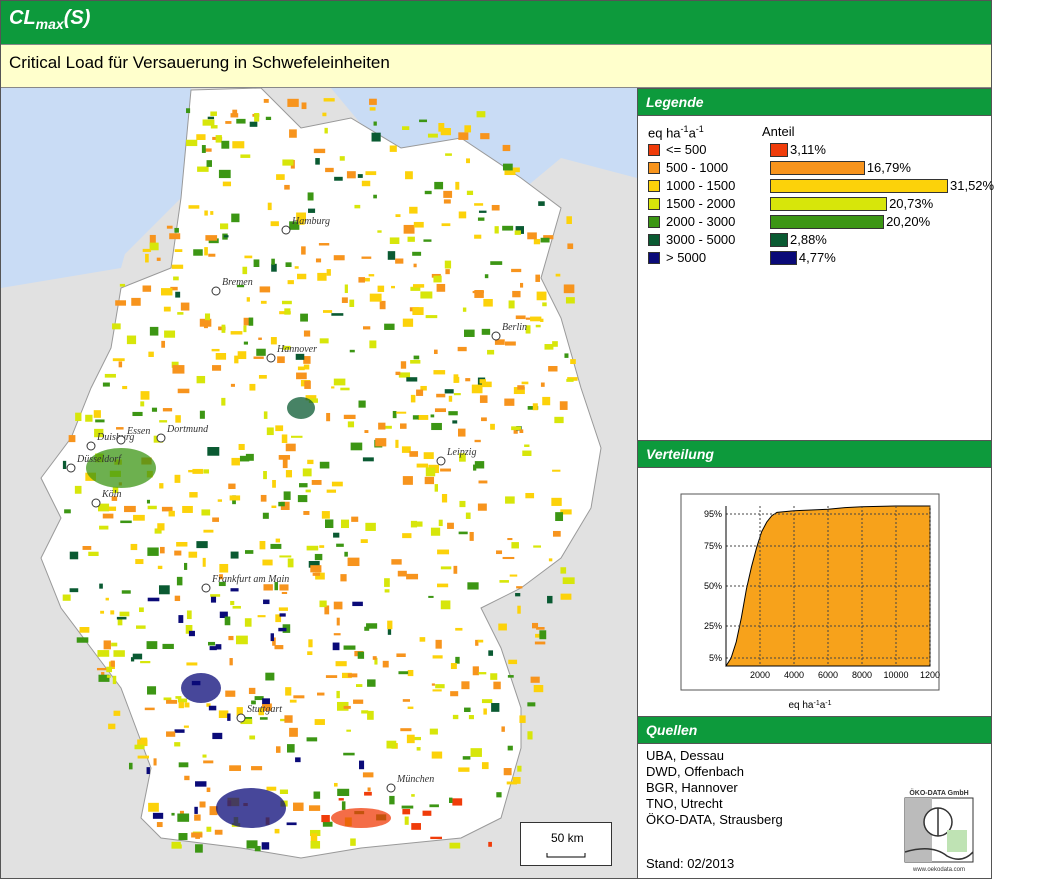  Describe the element at coordinates (310, 221) in the screenshot. I see `city-label: Hamburg` at that location.